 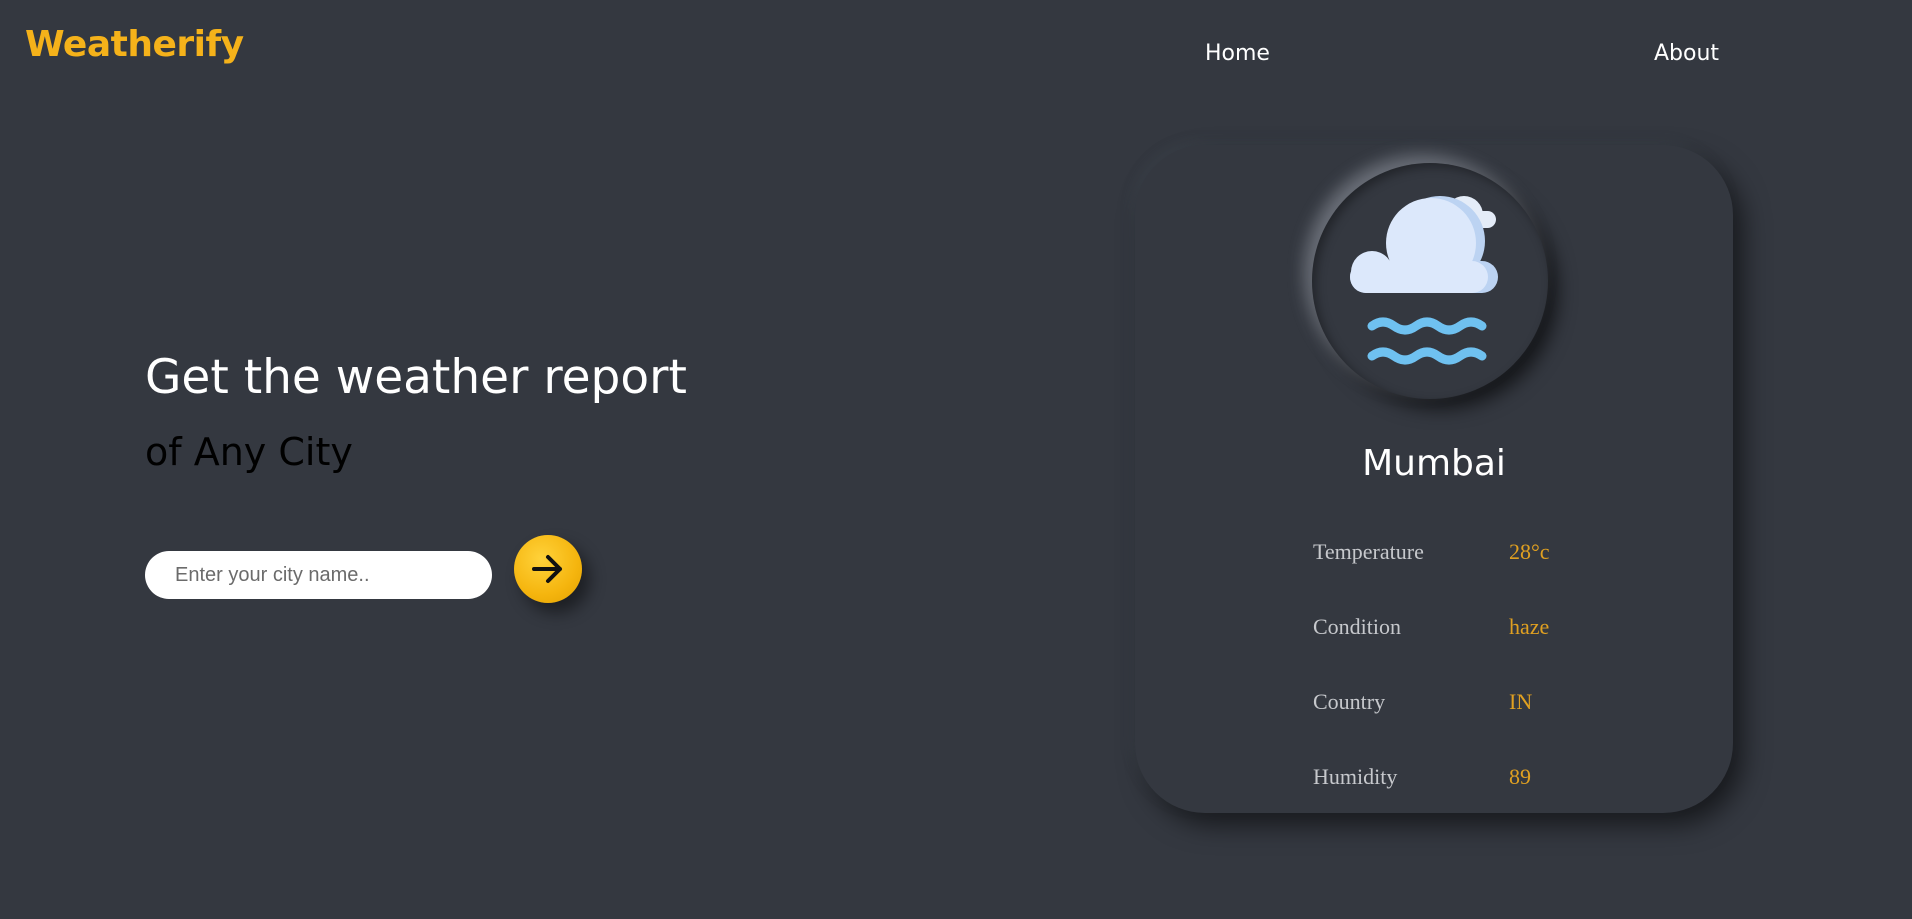 I want to click on temperature-value: 28°c, so click(x=1529, y=551).